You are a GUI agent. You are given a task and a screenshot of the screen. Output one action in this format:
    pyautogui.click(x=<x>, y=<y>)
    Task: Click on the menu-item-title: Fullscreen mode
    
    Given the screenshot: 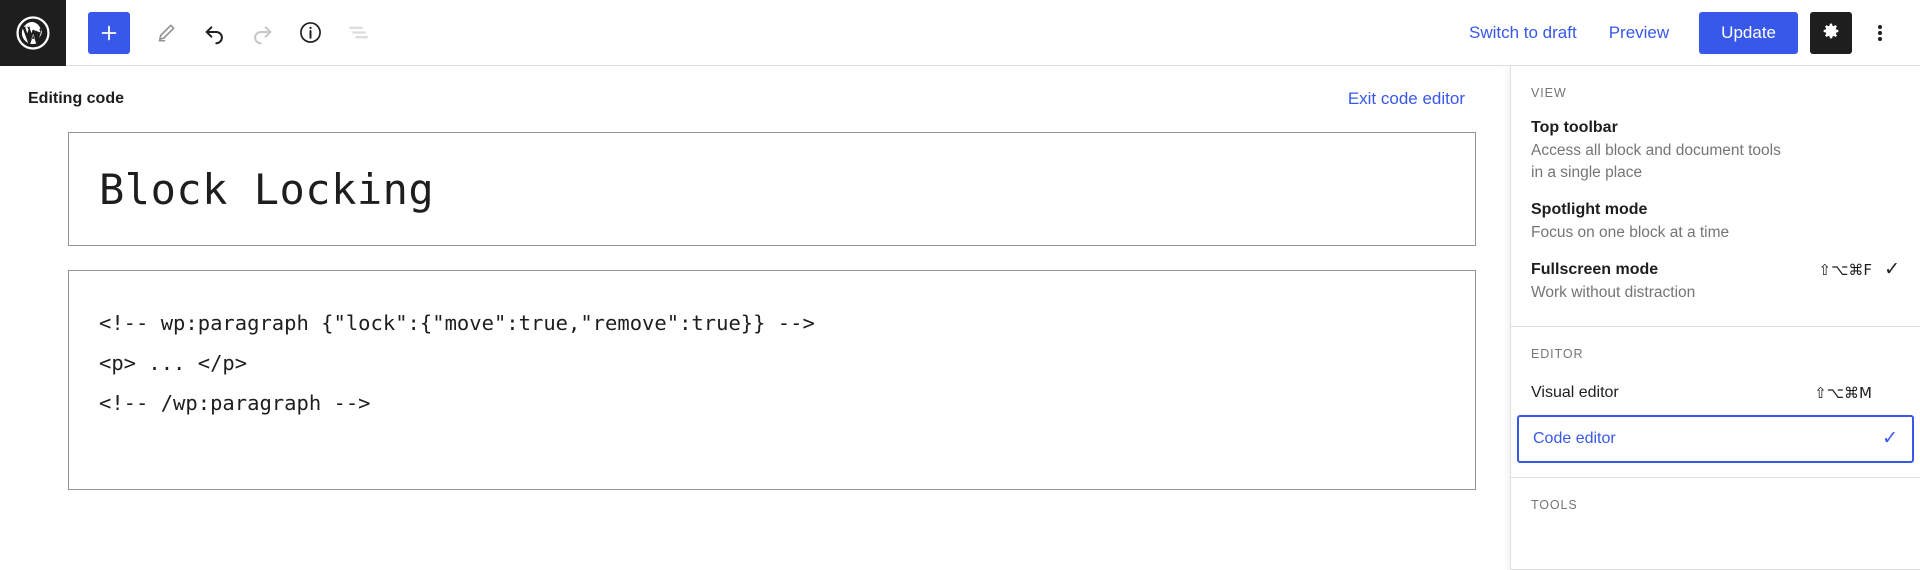 What is the action you would take?
    pyautogui.click(x=1595, y=269)
    